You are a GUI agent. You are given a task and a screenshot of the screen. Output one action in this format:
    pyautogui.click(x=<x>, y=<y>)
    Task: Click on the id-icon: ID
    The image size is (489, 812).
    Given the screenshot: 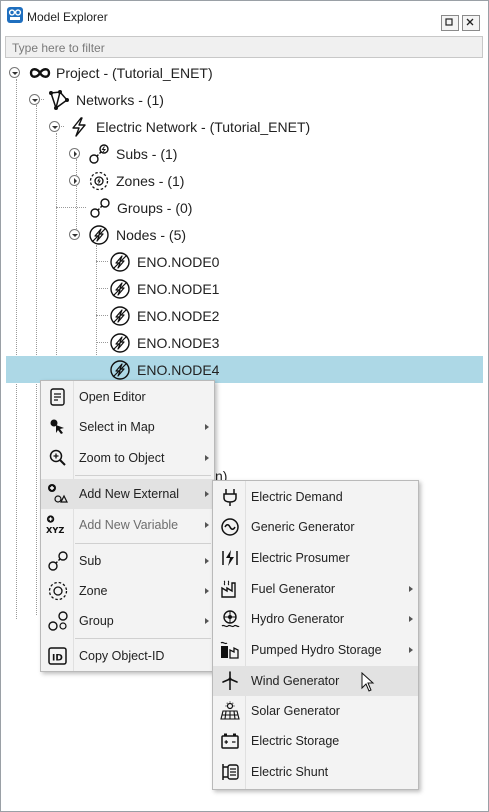 What is the action you would take?
    pyautogui.click(x=58, y=656)
    